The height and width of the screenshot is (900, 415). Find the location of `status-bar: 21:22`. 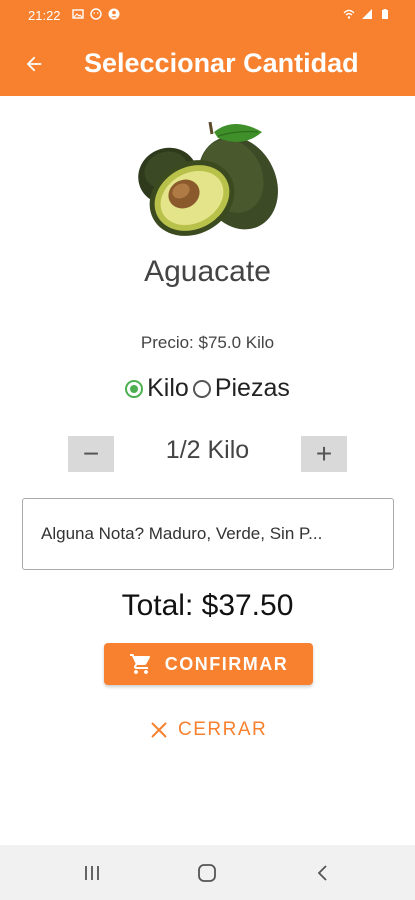

status-bar: 21:22 is located at coordinates (207, 16).